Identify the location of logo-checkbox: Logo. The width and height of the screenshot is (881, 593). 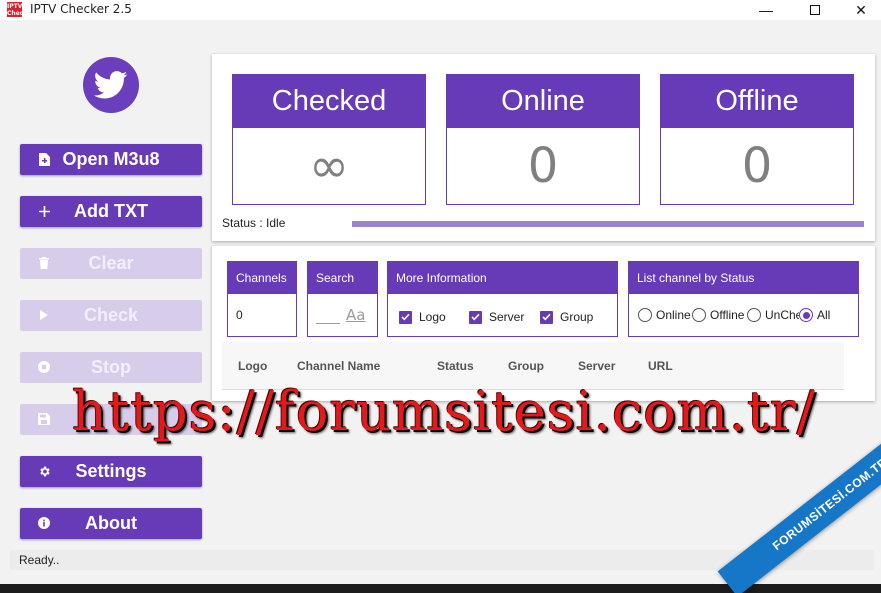
(422, 317).